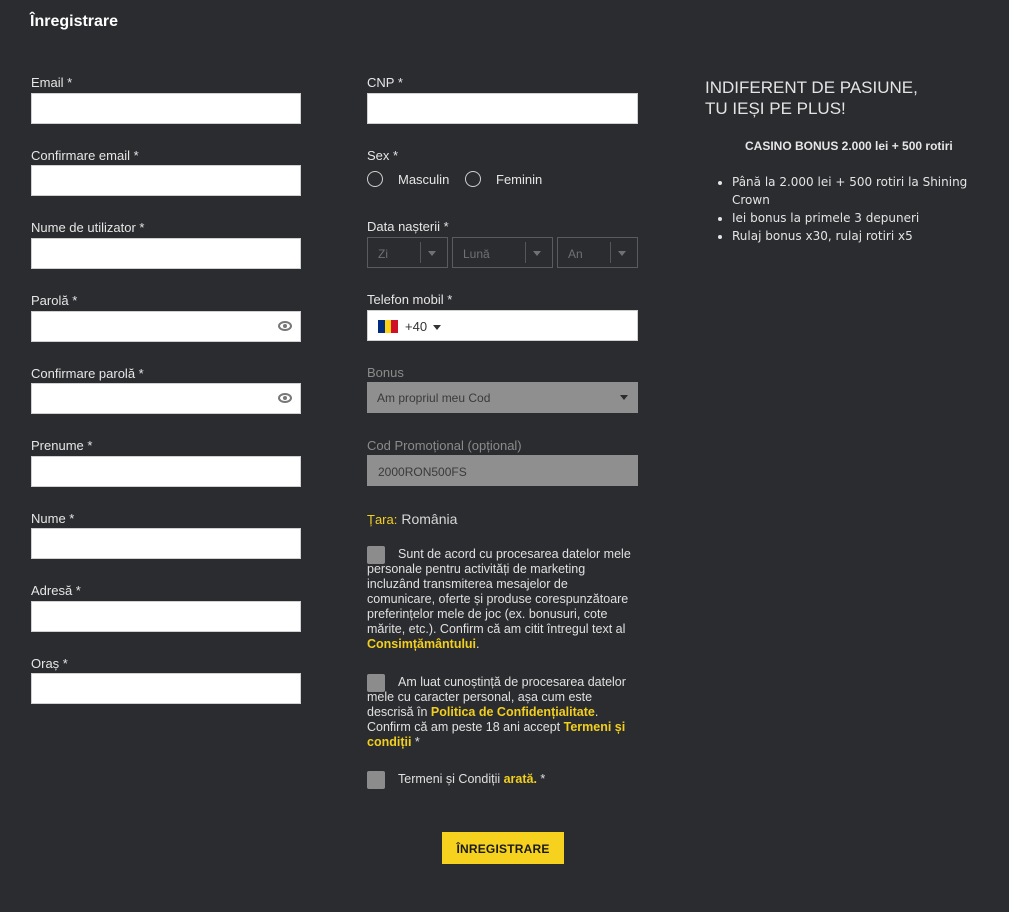 This screenshot has width=1009, height=912. Describe the element at coordinates (429, 519) in the screenshot. I see `country-value: România` at that location.